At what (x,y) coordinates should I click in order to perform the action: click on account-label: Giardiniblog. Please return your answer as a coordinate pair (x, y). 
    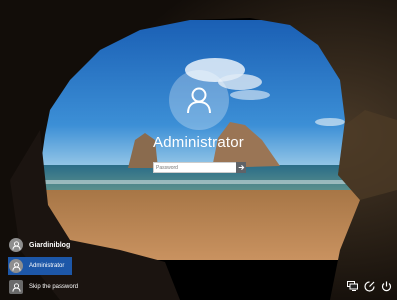
    Looking at the image, I should click on (50, 245).